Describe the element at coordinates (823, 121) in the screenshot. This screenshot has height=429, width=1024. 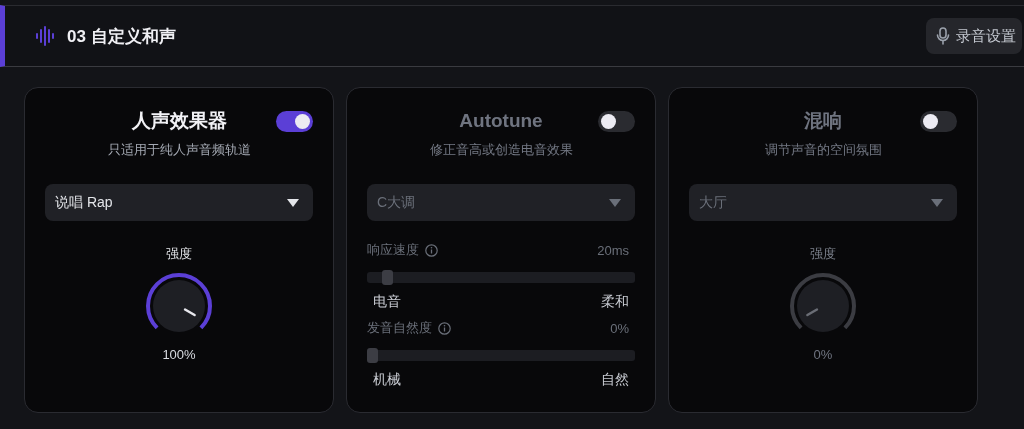
I see `card-title: 混响` at that location.